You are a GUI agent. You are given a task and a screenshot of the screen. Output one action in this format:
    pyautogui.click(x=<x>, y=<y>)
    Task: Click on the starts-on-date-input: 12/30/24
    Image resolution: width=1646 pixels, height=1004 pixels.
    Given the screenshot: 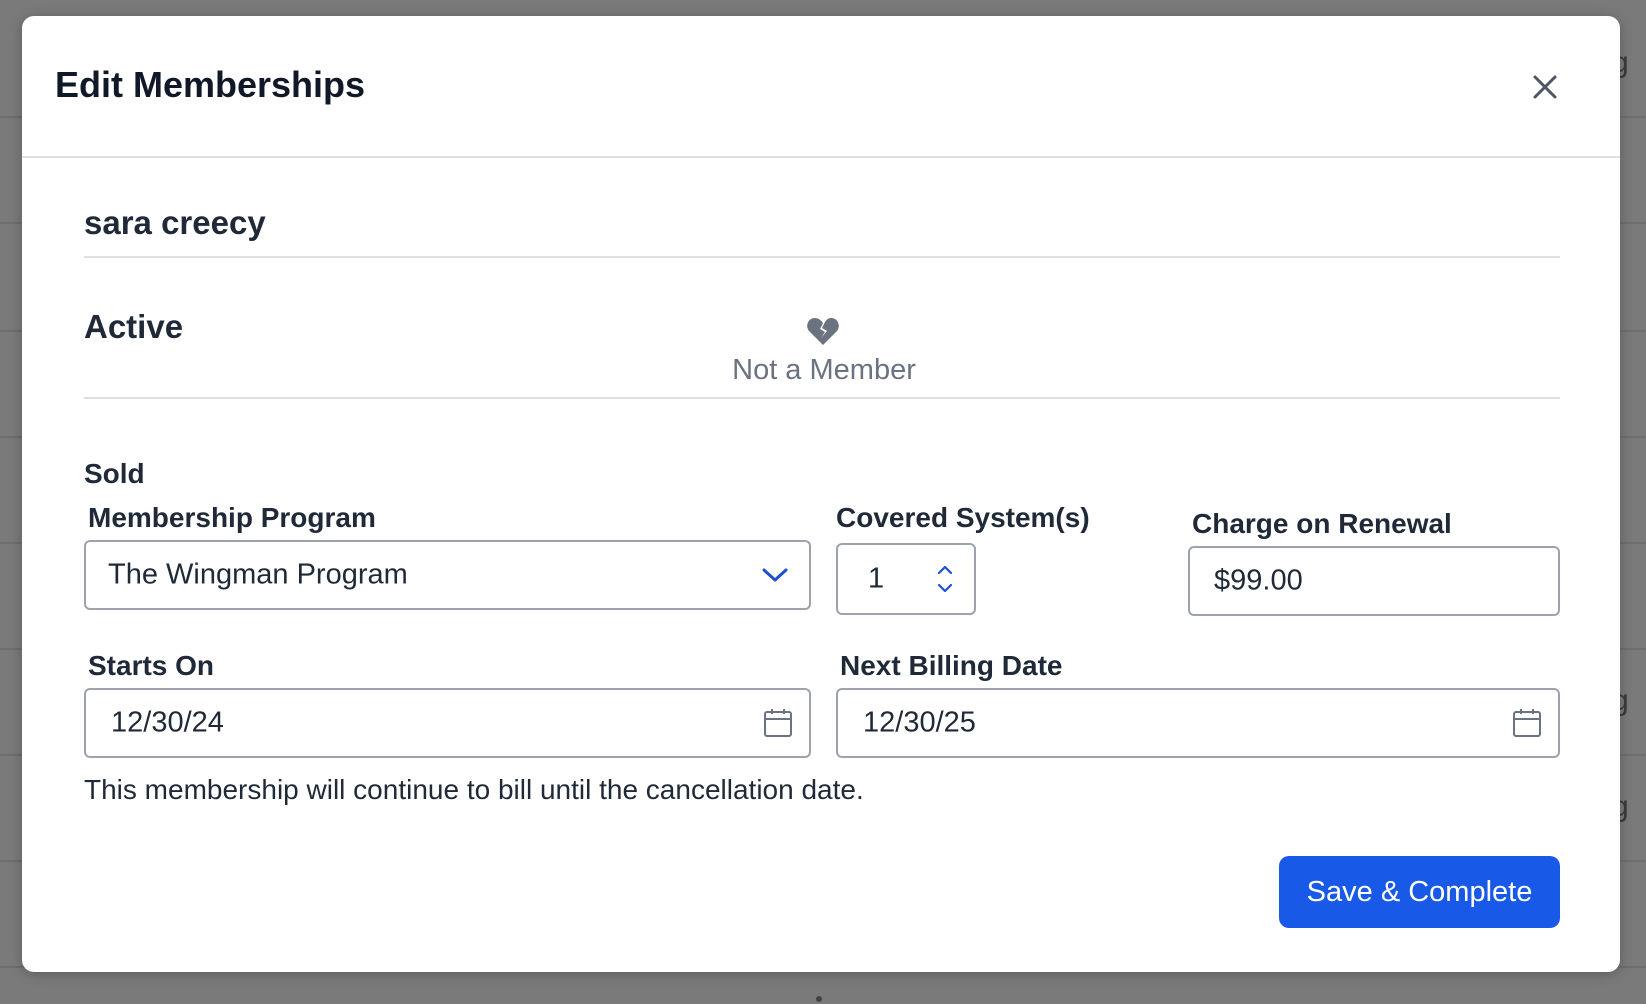 What is the action you would take?
    pyautogui.click(x=447, y=723)
    